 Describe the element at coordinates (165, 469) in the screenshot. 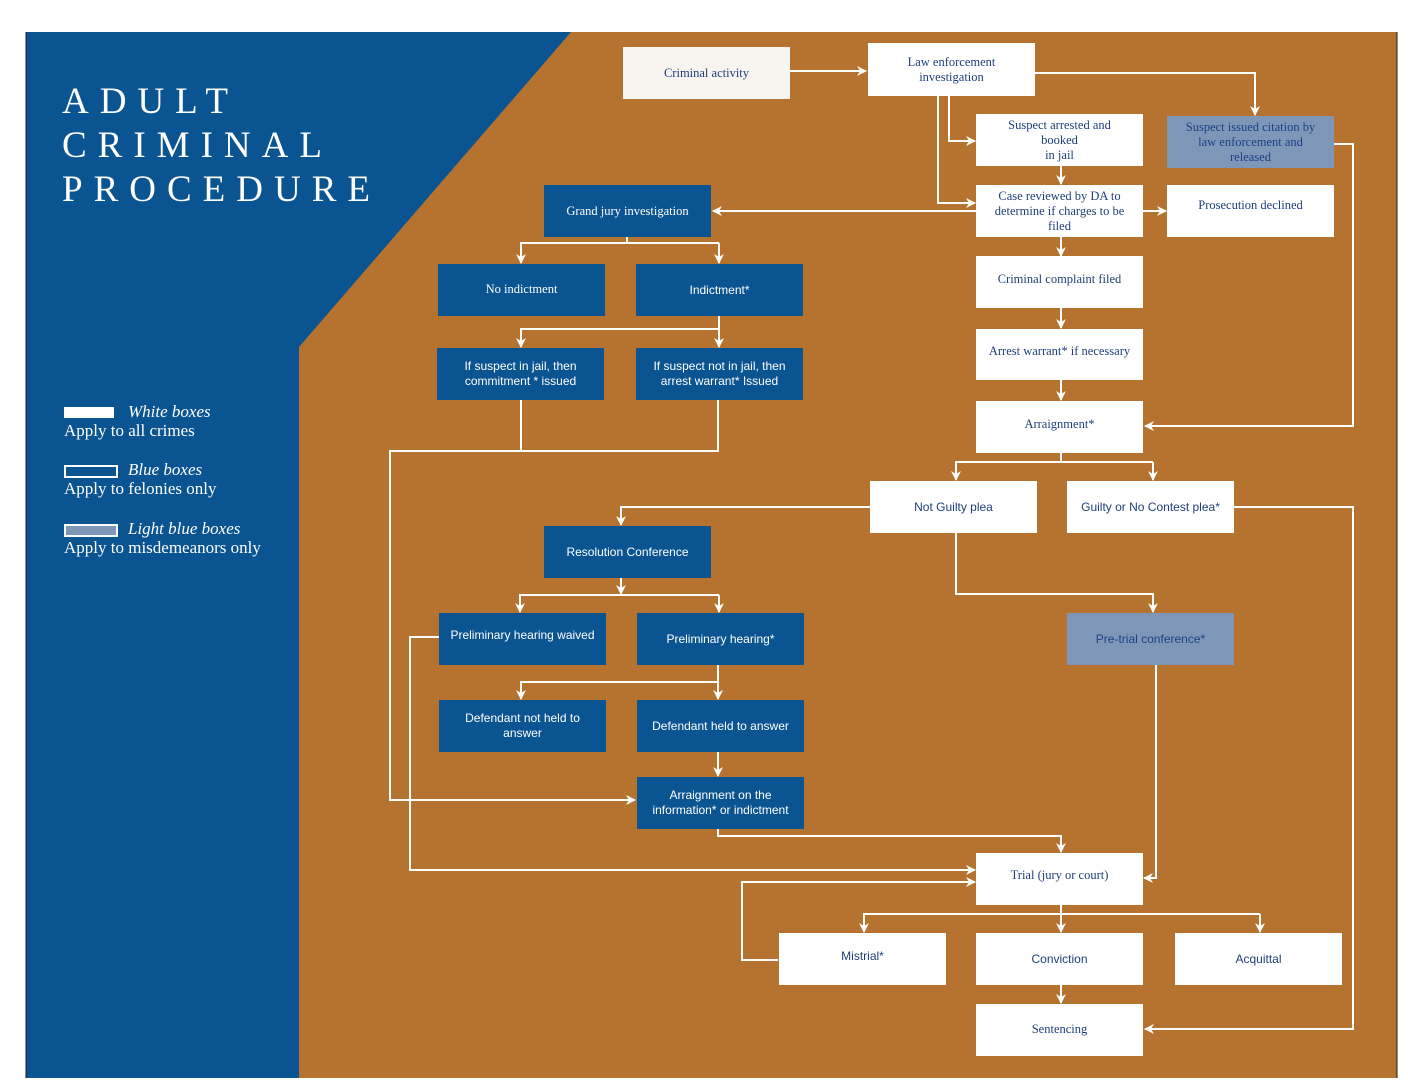

I see `legend-name: Blue boxes` at that location.